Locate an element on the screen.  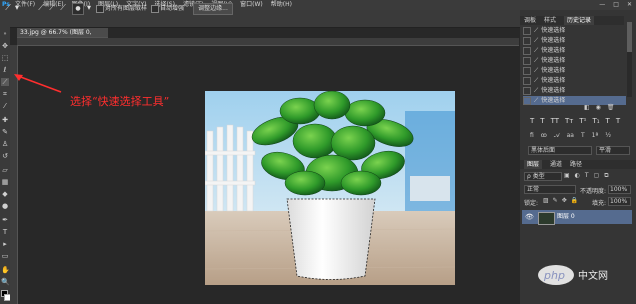
ordinal-icon: 1ª is located at coordinates (595, 136).